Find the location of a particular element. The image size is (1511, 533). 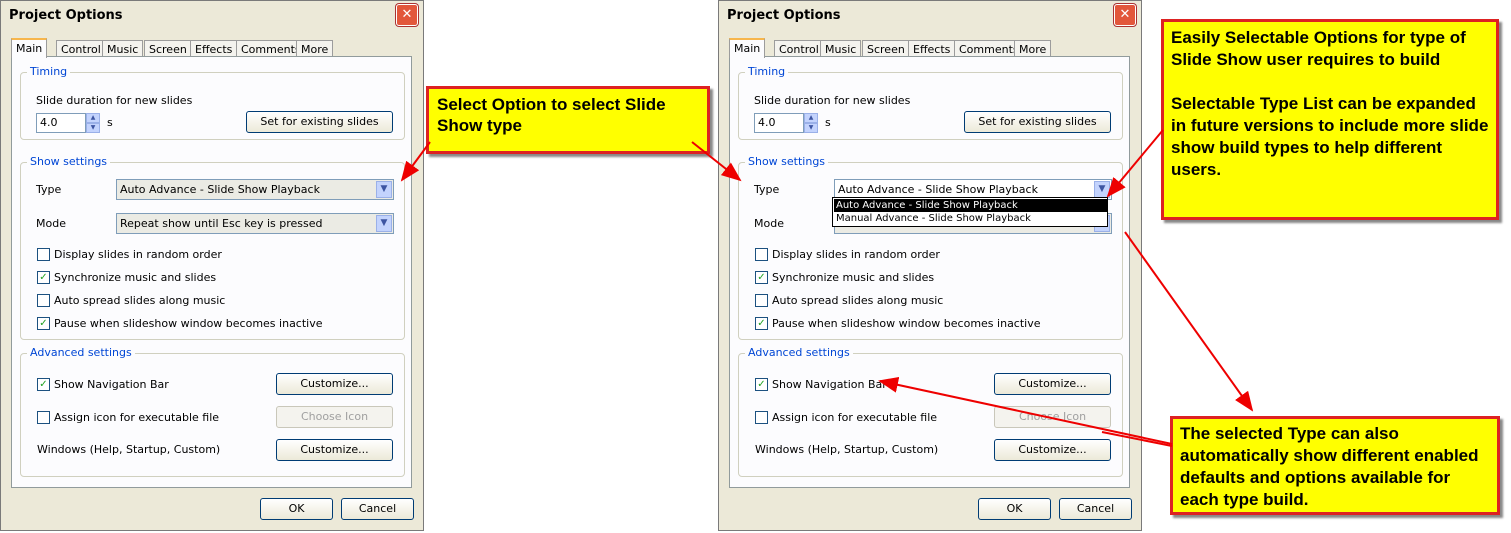

arrow-to-selected-type-callout is located at coordinates (1189, 321).